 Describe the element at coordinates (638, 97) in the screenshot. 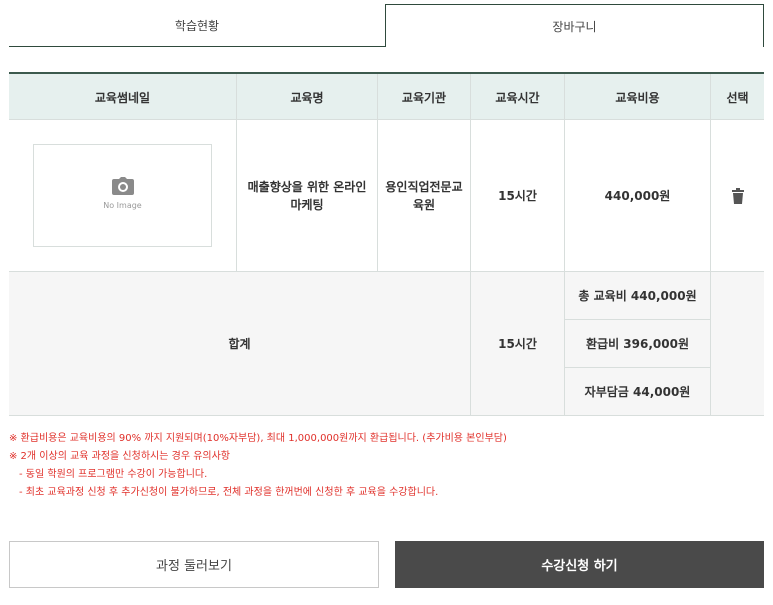

I see `header-cost: 교육비용` at that location.